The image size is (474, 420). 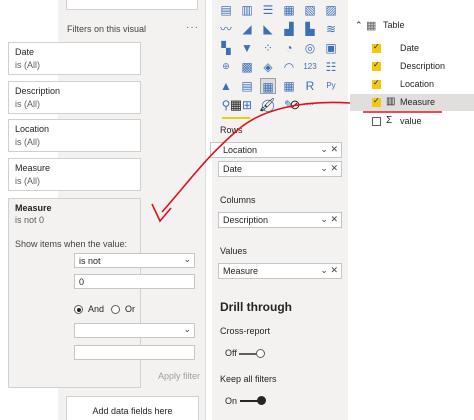 What do you see at coordinates (240, 150) in the screenshot?
I see `well-field-name: Location` at bounding box center [240, 150].